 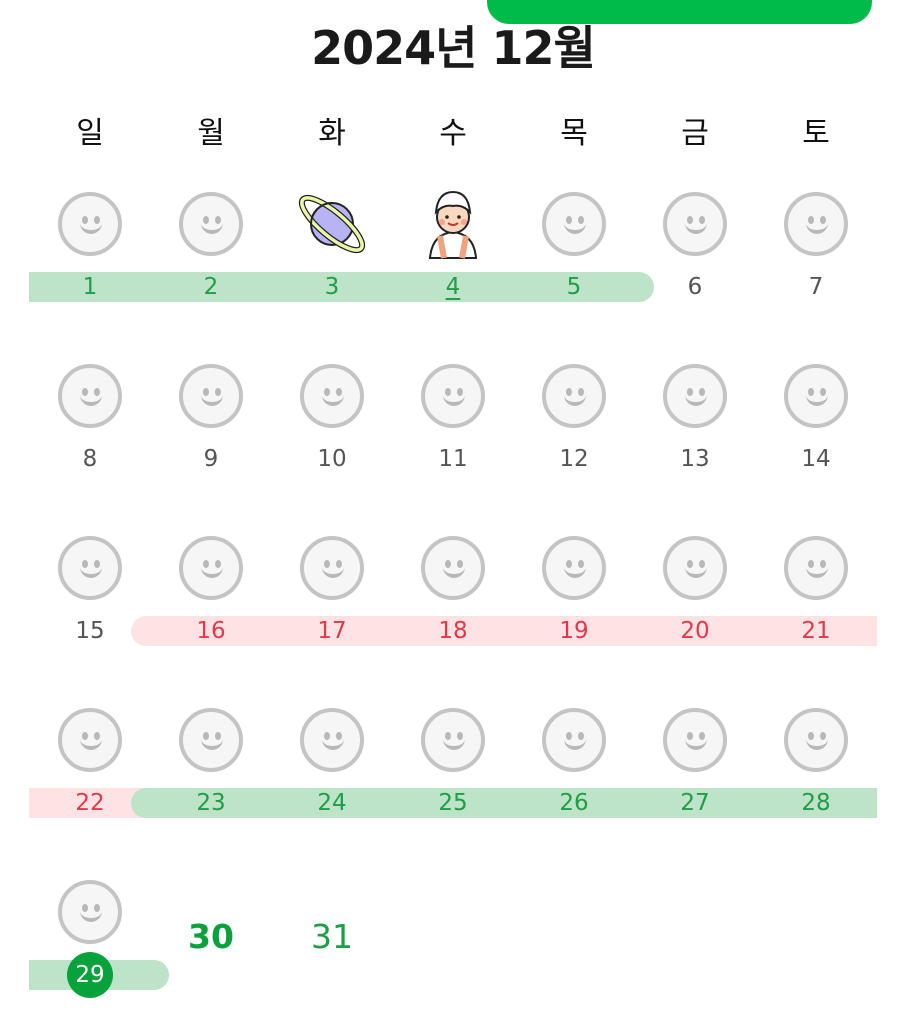 What do you see at coordinates (211, 459) in the screenshot?
I see `day-number: 9` at bounding box center [211, 459].